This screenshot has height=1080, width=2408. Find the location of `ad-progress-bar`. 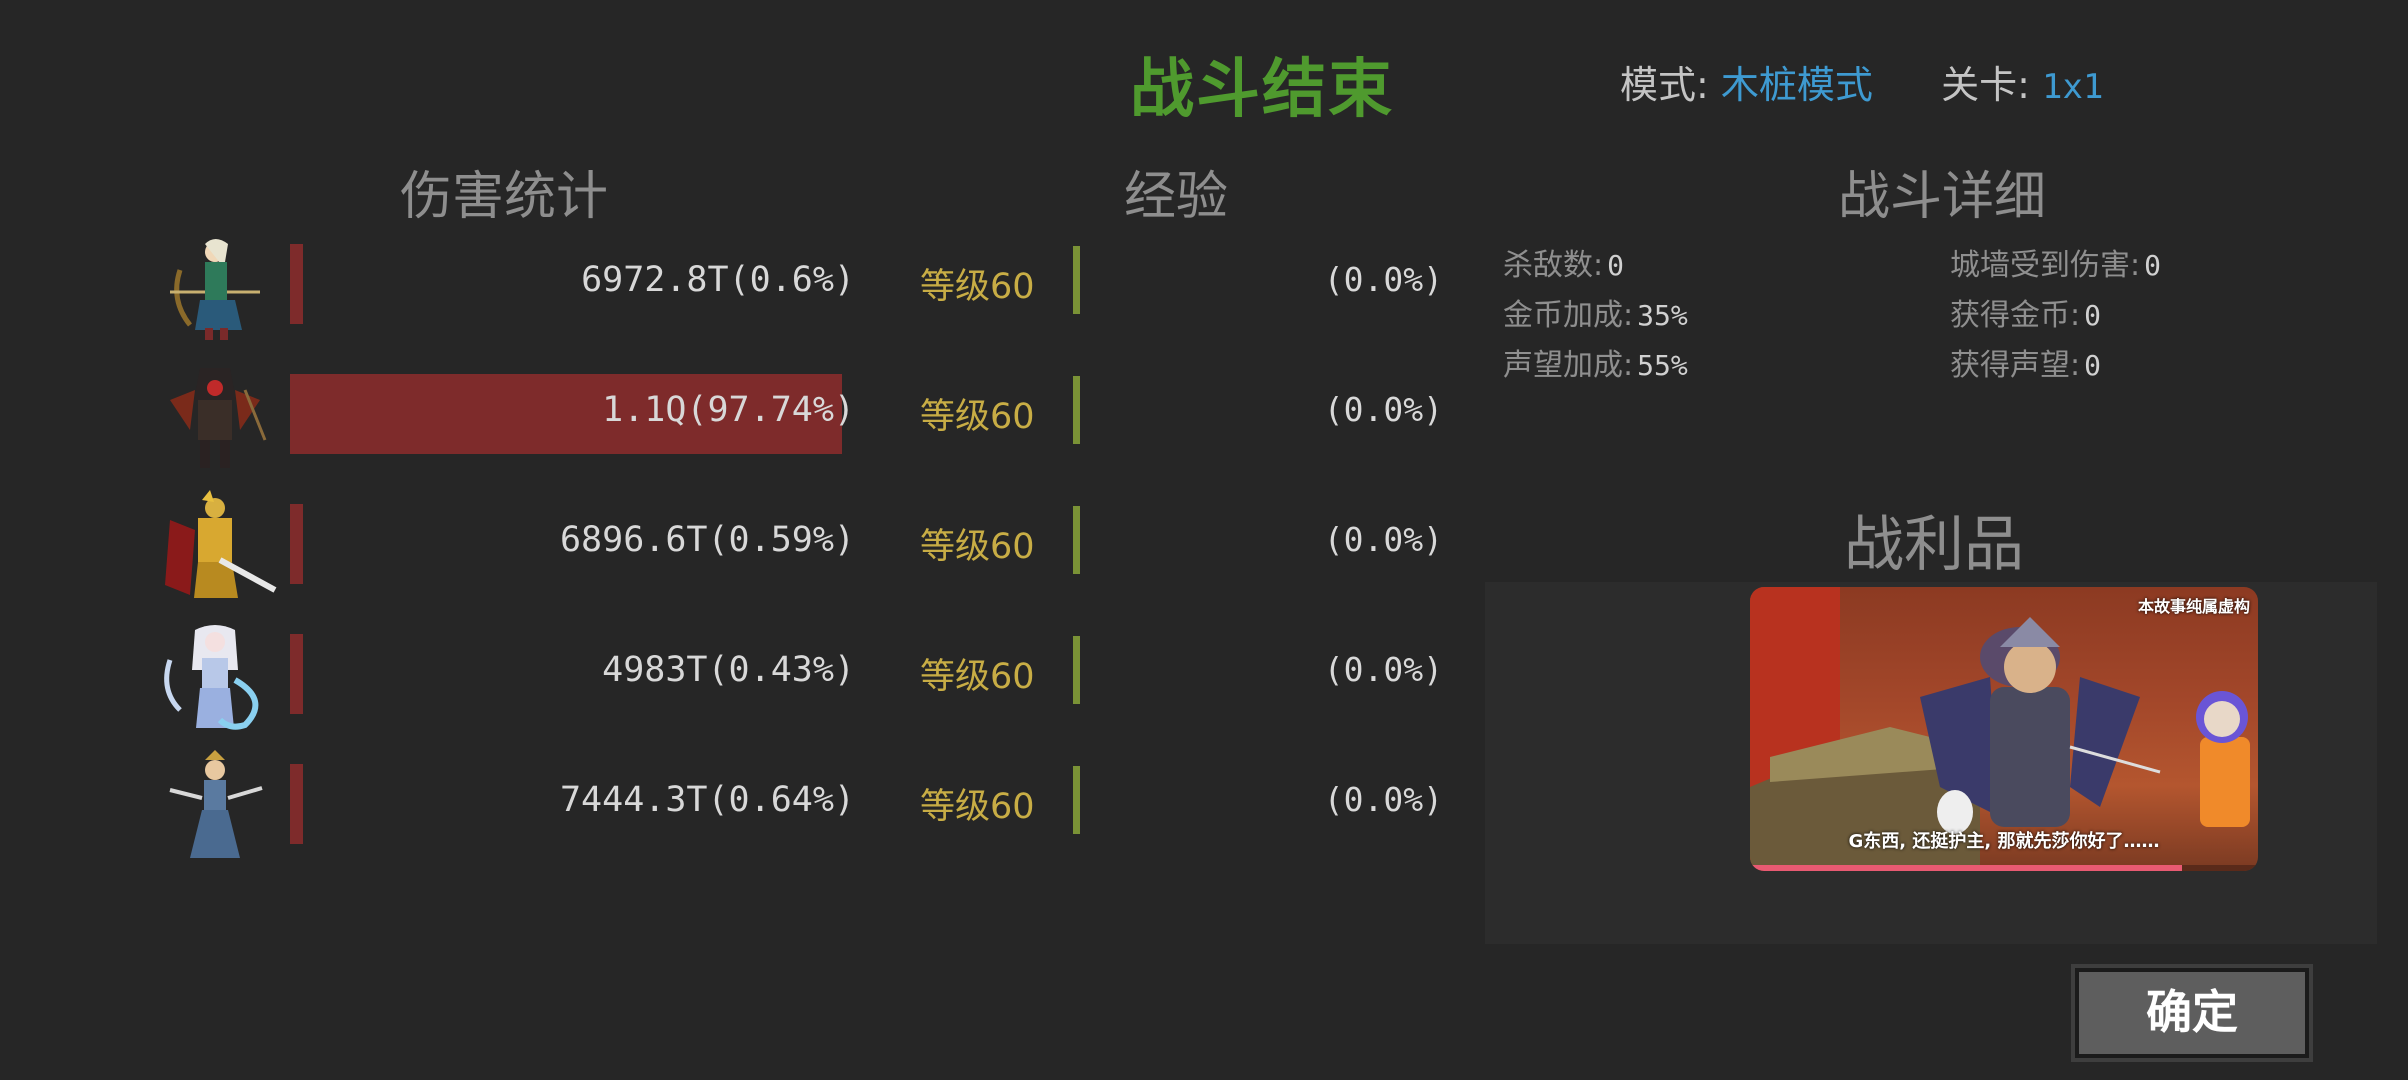

ad-progress-bar is located at coordinates (2004, 868).